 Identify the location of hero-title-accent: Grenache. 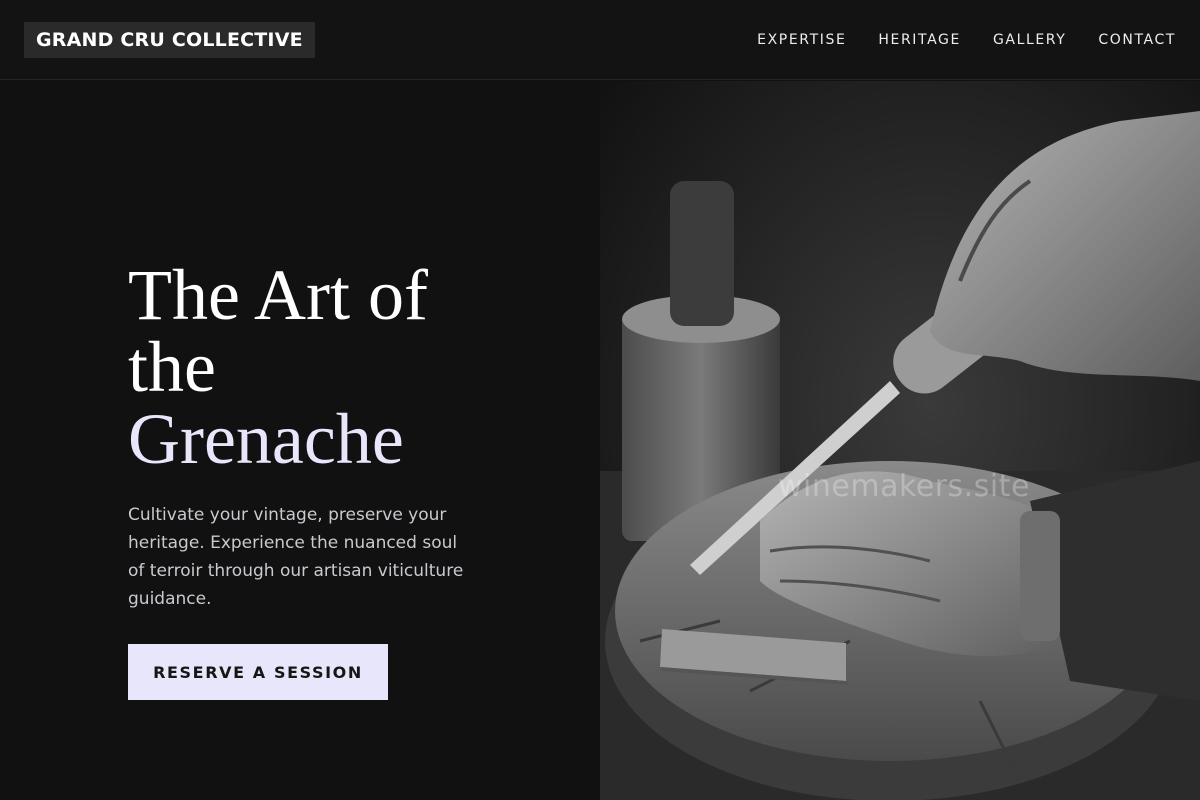
(266, 439).